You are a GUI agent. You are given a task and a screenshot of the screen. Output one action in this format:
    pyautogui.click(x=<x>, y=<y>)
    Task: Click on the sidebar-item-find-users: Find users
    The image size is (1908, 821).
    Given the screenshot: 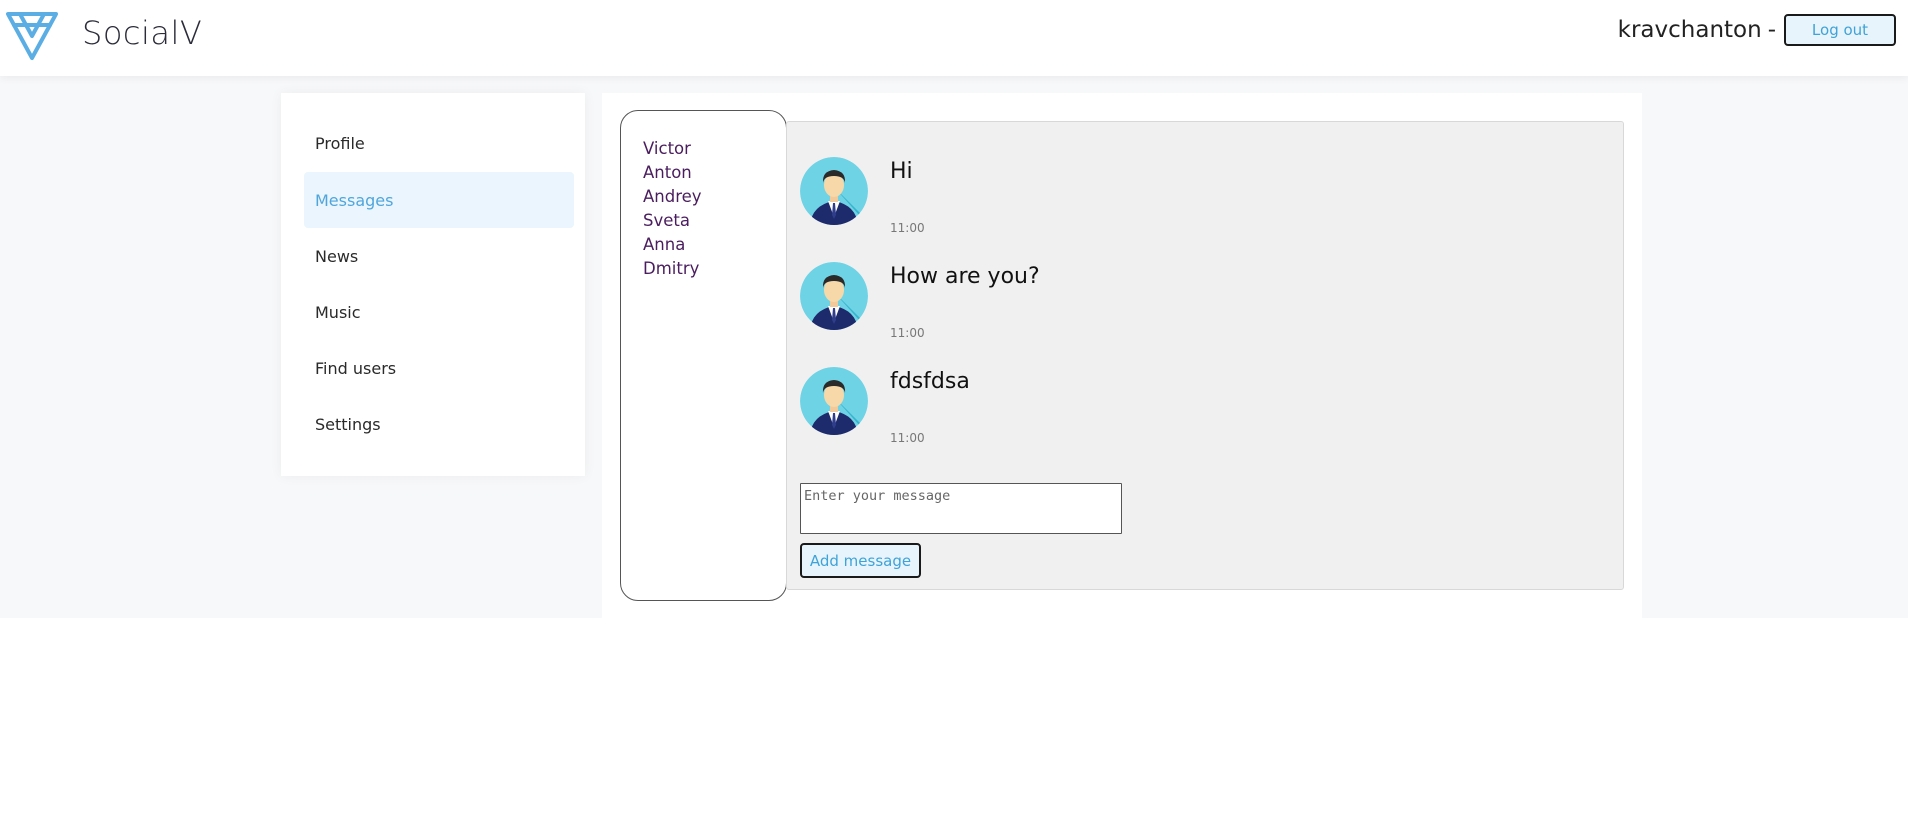 What is the action you would take?
    pyautogui.click(x=439, y=368)
    